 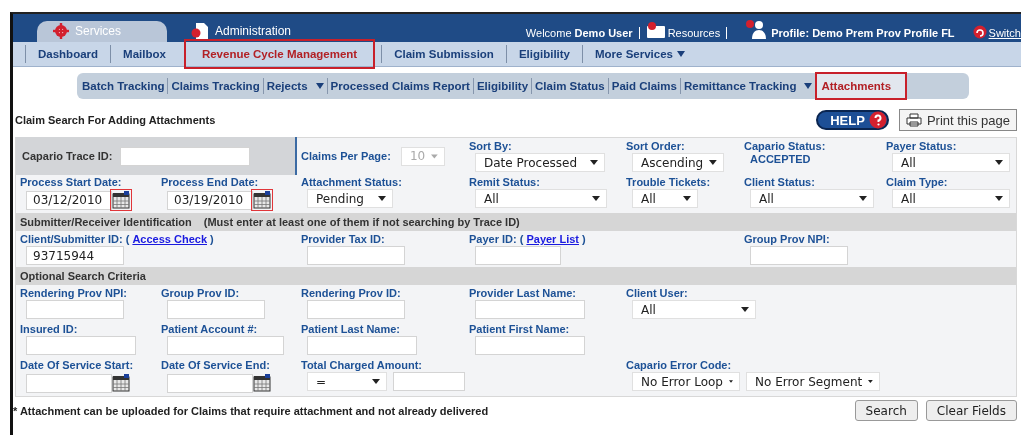 What do you see at coordinates (540, 162) in the screenshot?
I see `dropdown: Date Processed` at bounding box center [540, 162].